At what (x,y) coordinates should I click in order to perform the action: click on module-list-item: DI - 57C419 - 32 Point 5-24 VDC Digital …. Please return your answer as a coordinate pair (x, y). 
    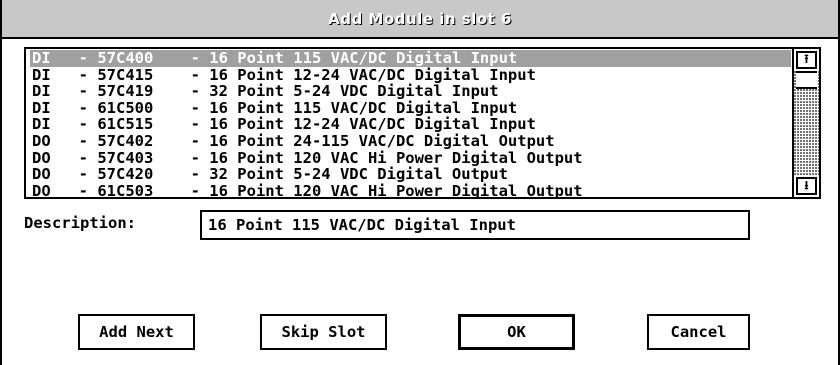
    Looking at the image, I should click on (410, 91).